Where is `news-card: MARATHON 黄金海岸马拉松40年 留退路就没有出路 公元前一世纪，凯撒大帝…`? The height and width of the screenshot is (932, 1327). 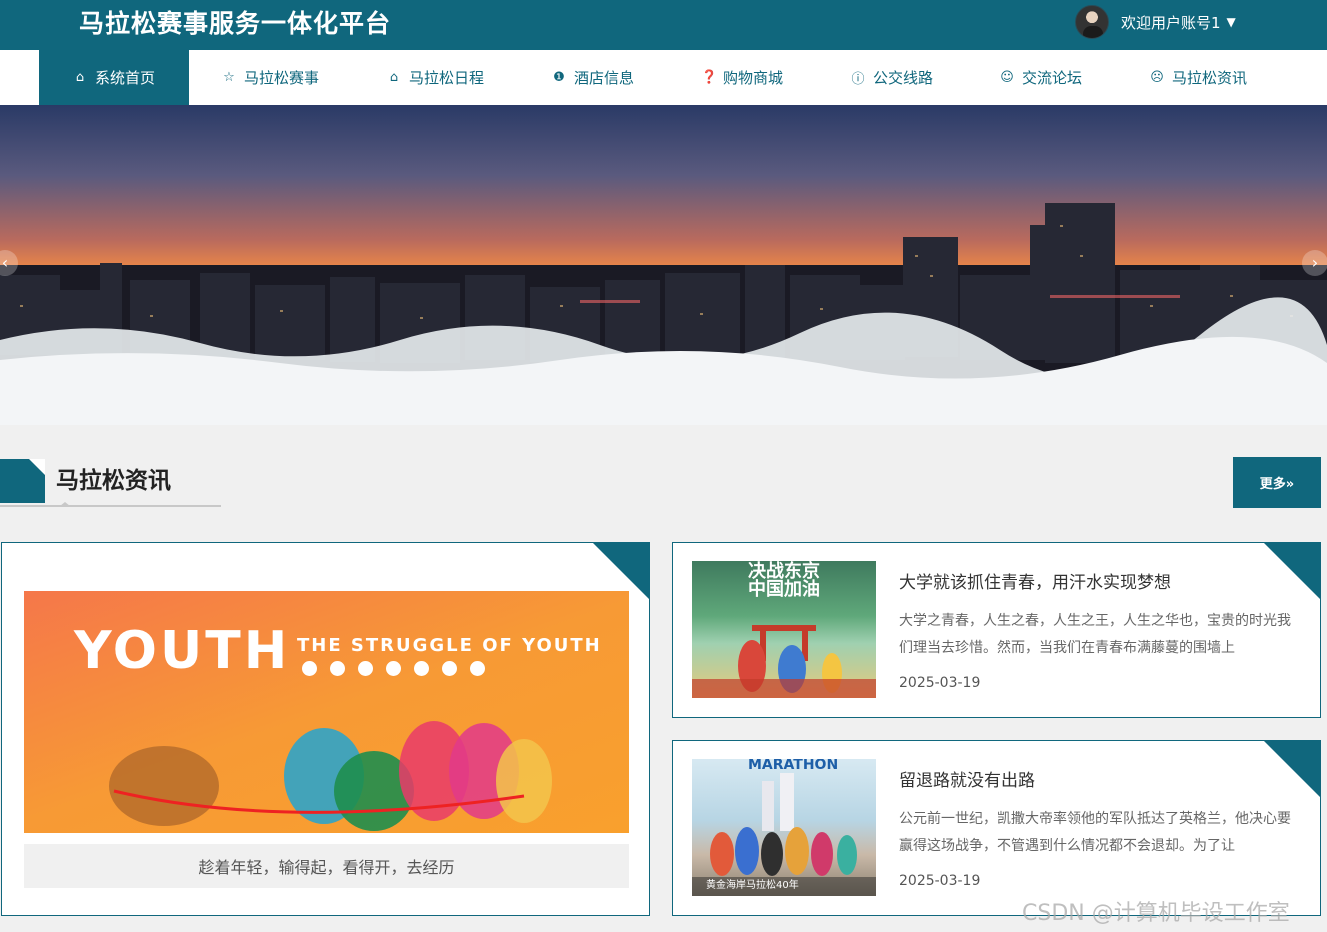 news-card: MARATHON 黄金海岸马拉松40年 留退路就没有出路 公元前一世纪，凯撒大帝… is located at coordinates (996, 828).